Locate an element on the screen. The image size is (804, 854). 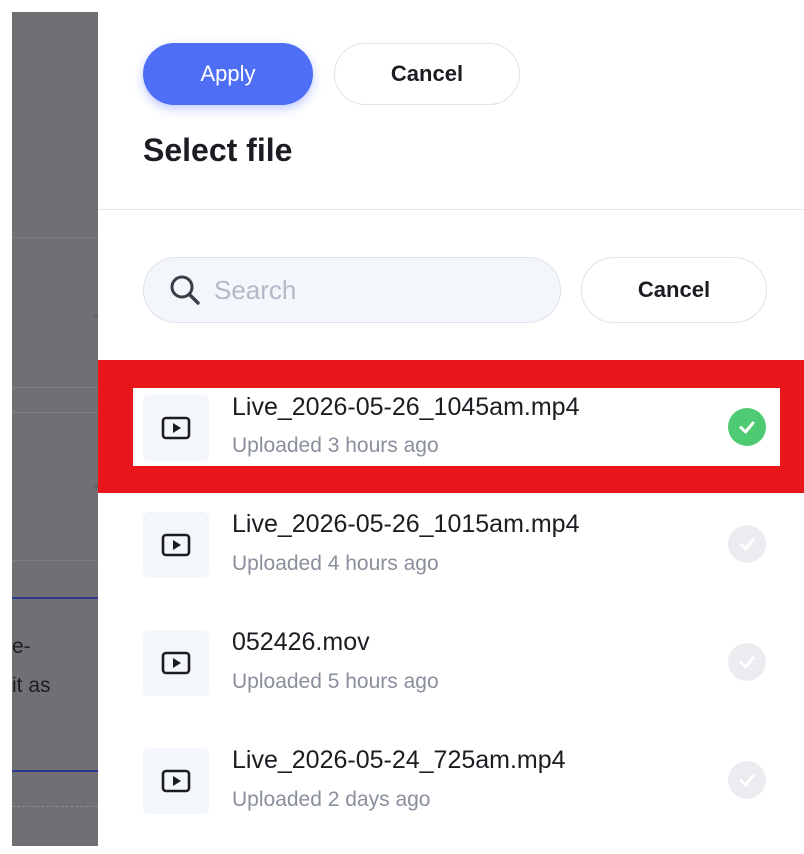
cancel-button: Cancel is located at coordinates (427, 74).